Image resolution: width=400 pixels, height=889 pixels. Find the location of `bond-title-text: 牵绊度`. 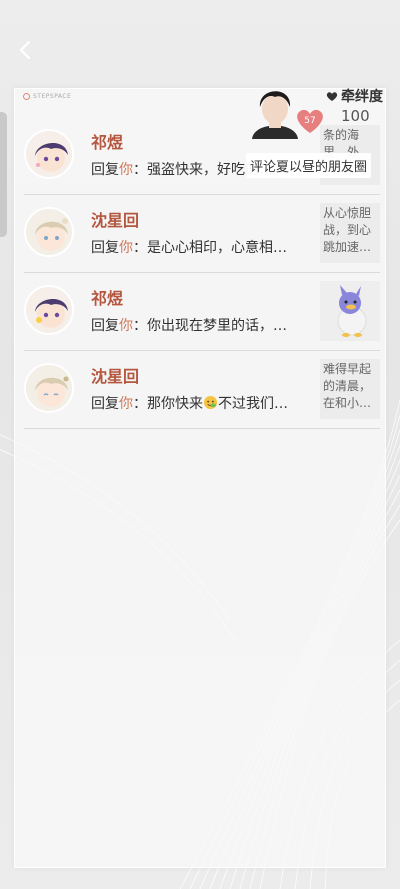

bond-title-text: 牵绊度 is located at coordinates (362, 97).